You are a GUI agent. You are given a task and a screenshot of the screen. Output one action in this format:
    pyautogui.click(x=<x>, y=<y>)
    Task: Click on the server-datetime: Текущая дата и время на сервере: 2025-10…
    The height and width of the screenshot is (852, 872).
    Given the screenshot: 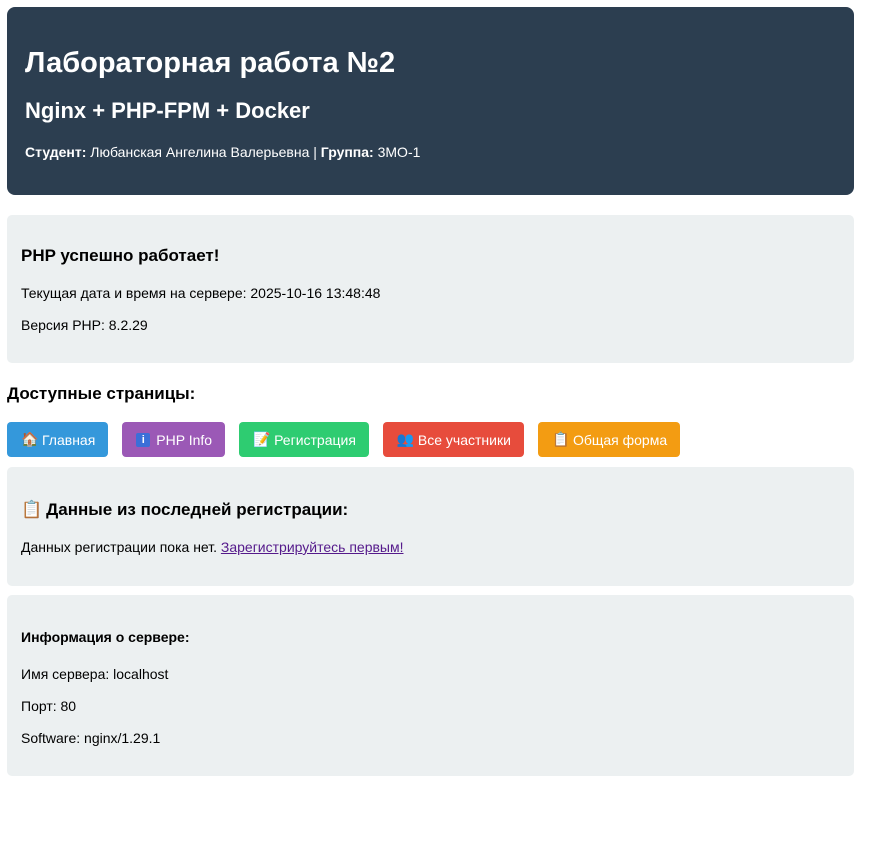 What is the action you would take?
    pyautogui.click(x=201, y=293)
    